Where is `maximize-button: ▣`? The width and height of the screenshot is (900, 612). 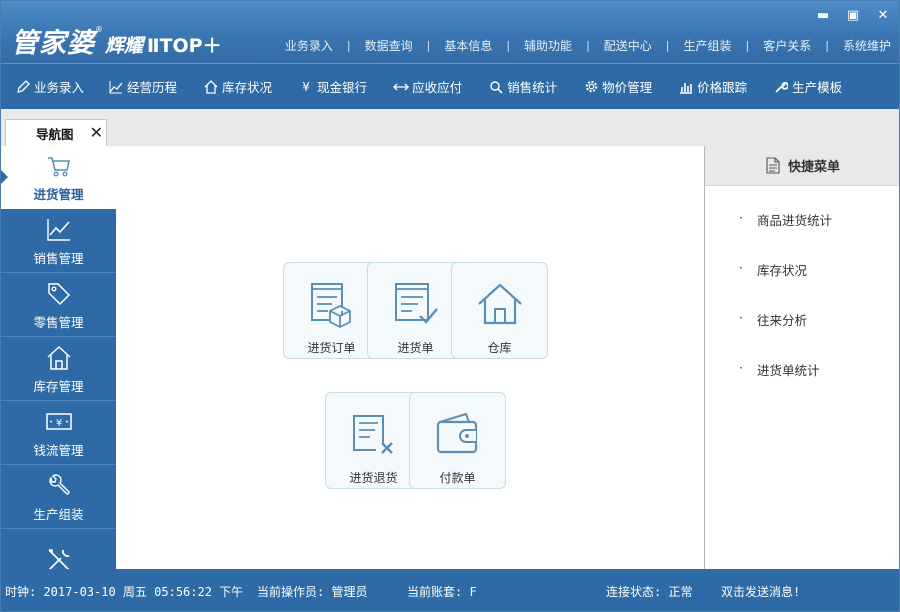 maximize-button: ▣ is located at coordinates (853, 15).